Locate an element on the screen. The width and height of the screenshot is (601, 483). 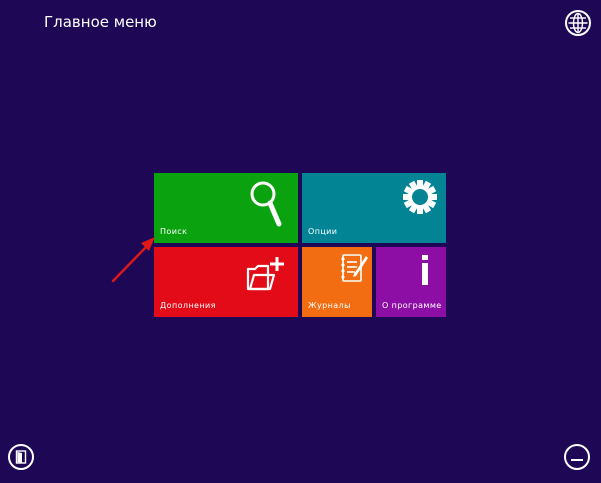
tile-journals: Журналы is located at coordinates (337, 282).